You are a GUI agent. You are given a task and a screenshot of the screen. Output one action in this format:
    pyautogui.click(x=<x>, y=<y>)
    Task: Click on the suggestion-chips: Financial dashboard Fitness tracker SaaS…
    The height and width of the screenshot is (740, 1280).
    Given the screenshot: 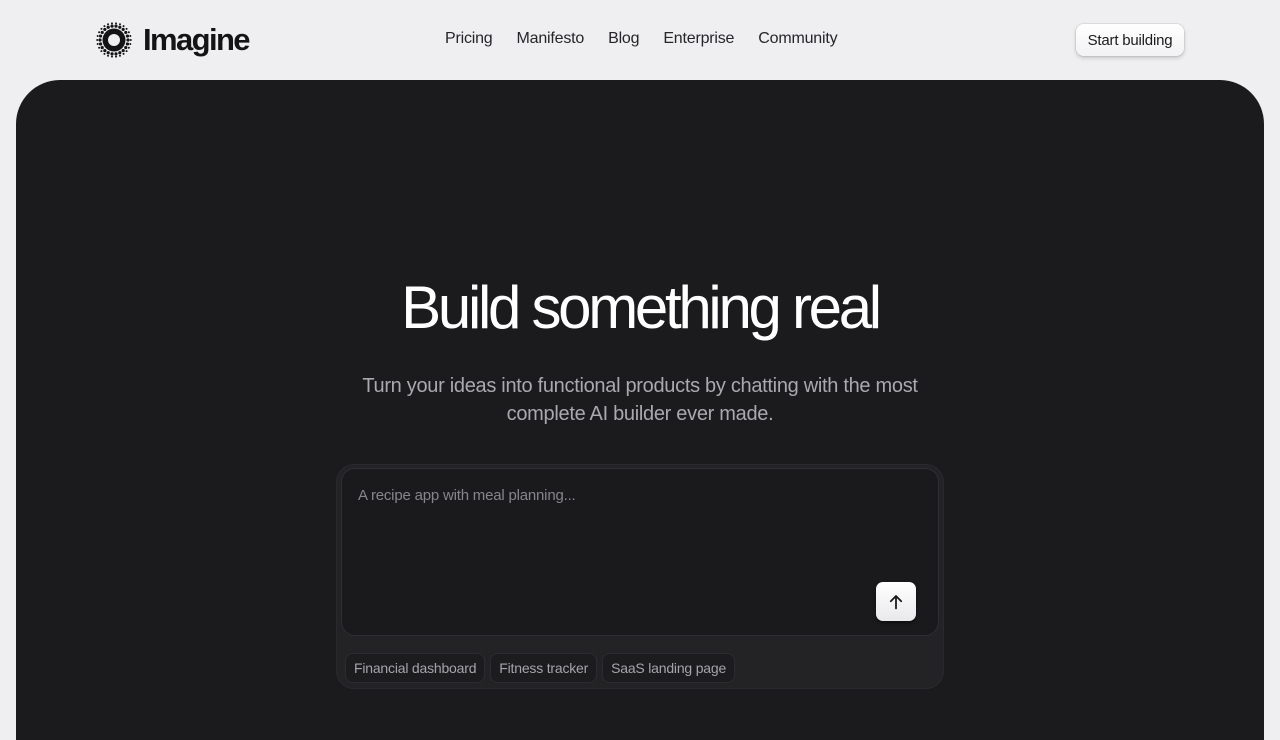 What is the action you would take?
    pyautogui.click(x=540, y=668)
    